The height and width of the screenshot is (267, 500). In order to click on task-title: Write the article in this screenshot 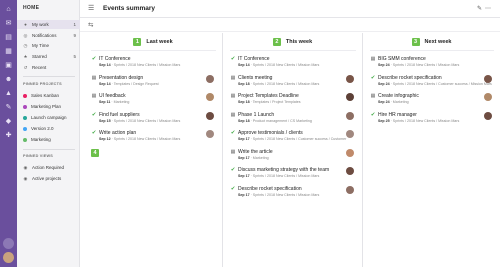, I will do `click(255, 152)`.